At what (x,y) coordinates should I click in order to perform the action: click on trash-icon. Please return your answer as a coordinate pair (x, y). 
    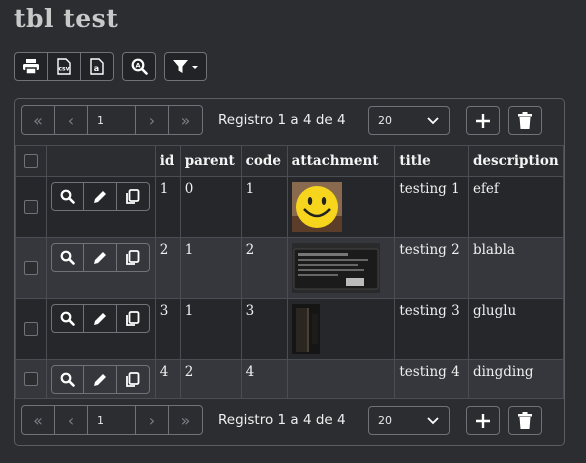
    Looking at the image, I should click on (525, 420).